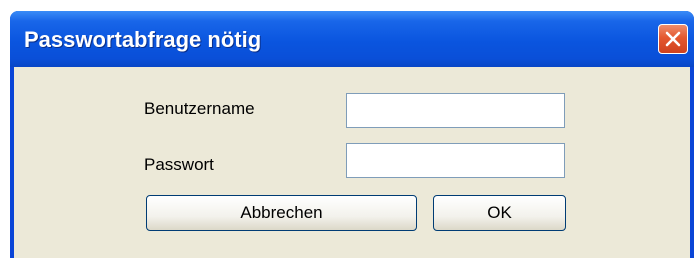 This screenshot has height=258, width=696. What do you see at coordinates (281, 213) in the screenshot?
I see `cancel-button: Abbrechen` at bounding box center [281, 213].